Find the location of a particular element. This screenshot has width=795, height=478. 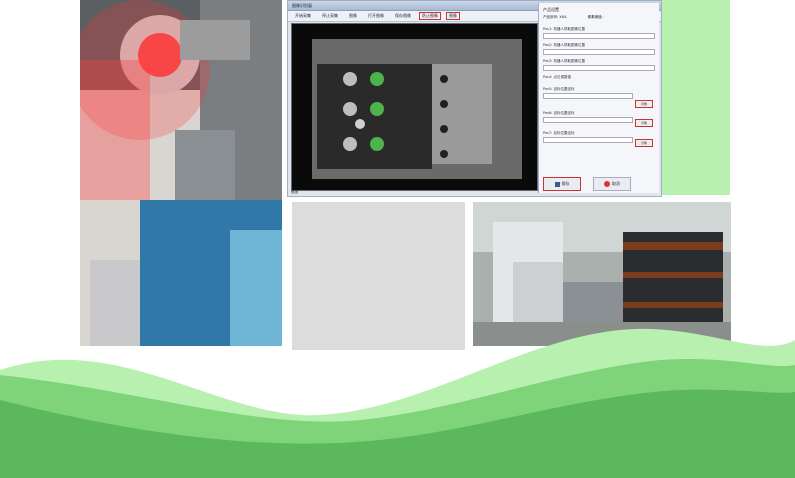

product-value: XXA is located at coordinates (563, 17).